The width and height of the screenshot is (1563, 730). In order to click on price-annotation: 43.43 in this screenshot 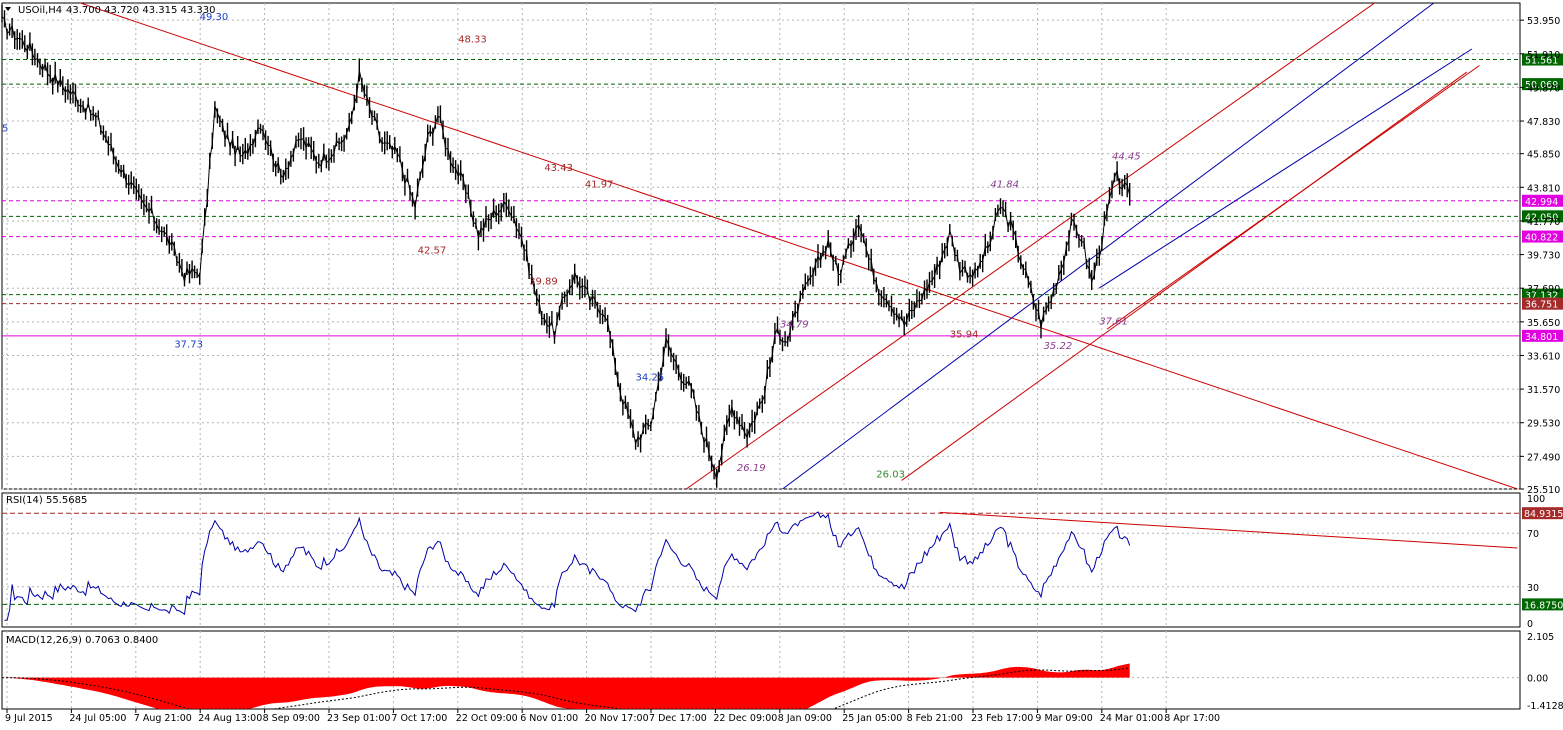, I will do `click(558, 168)`.